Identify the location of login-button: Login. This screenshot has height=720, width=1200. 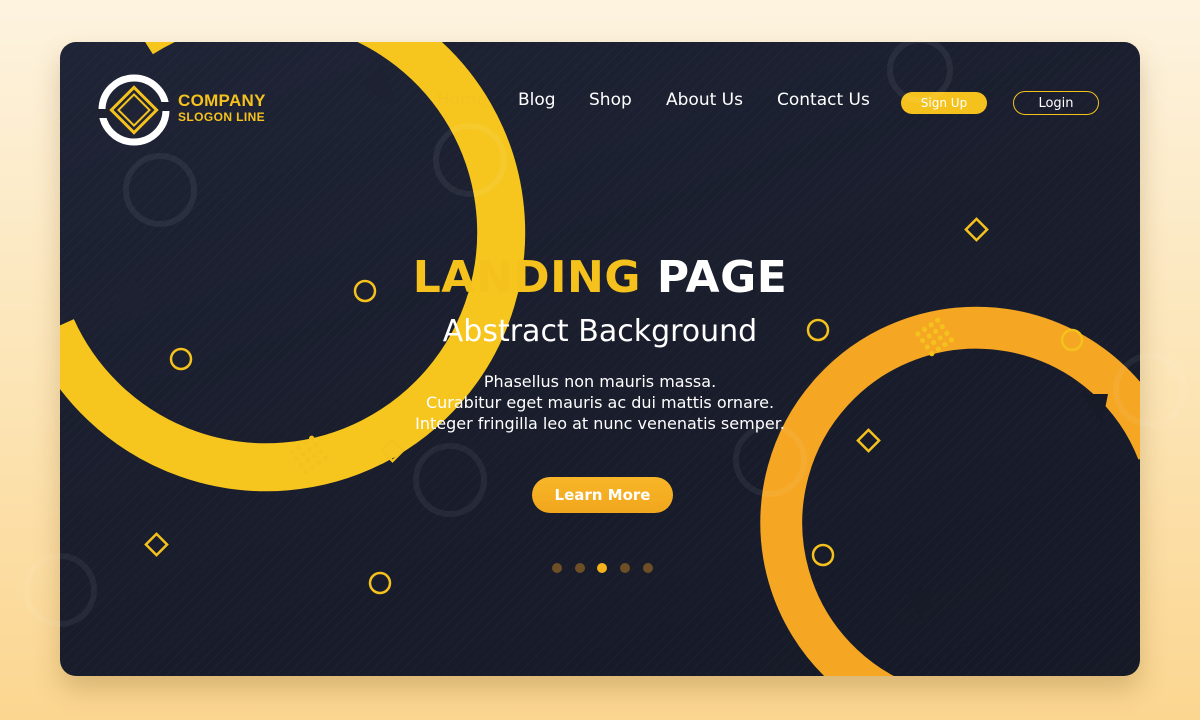
(1056, 103).